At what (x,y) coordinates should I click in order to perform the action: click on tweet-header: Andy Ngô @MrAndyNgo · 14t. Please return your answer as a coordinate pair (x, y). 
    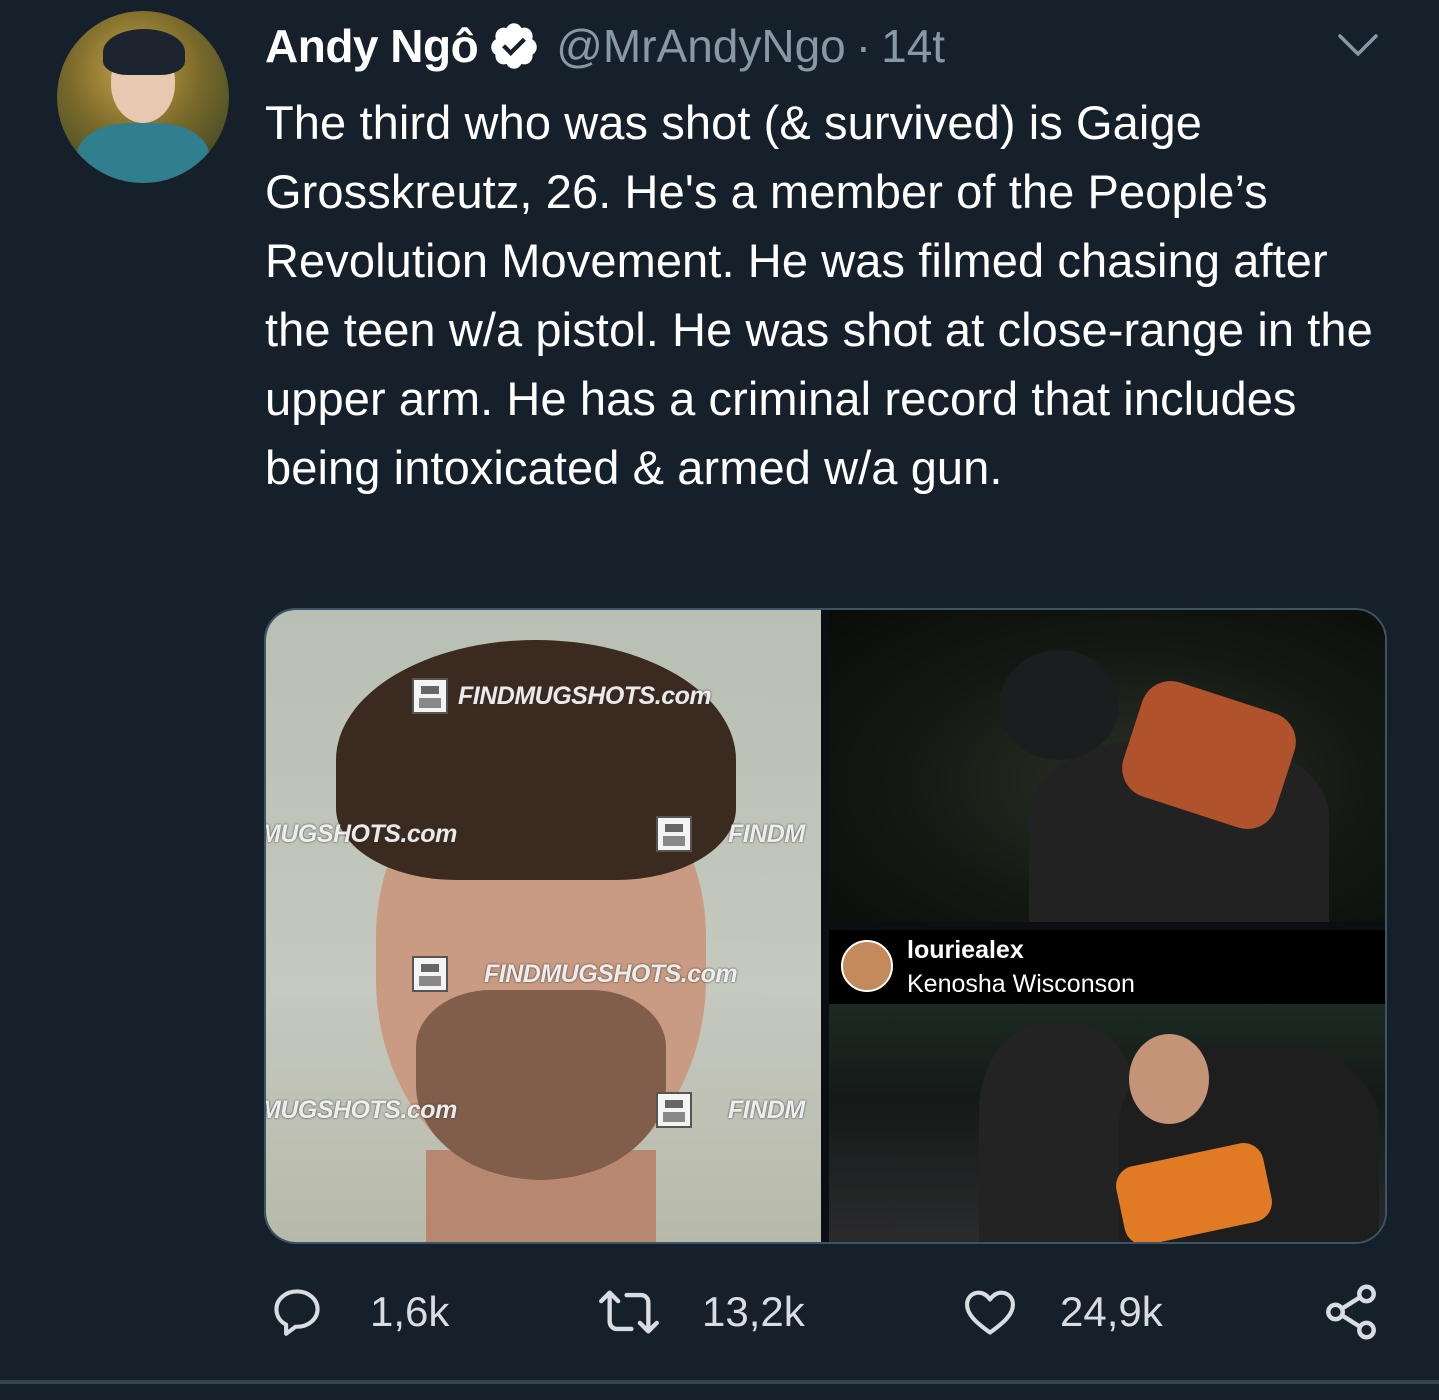
    Looking at the image, I should click on (605, 46).